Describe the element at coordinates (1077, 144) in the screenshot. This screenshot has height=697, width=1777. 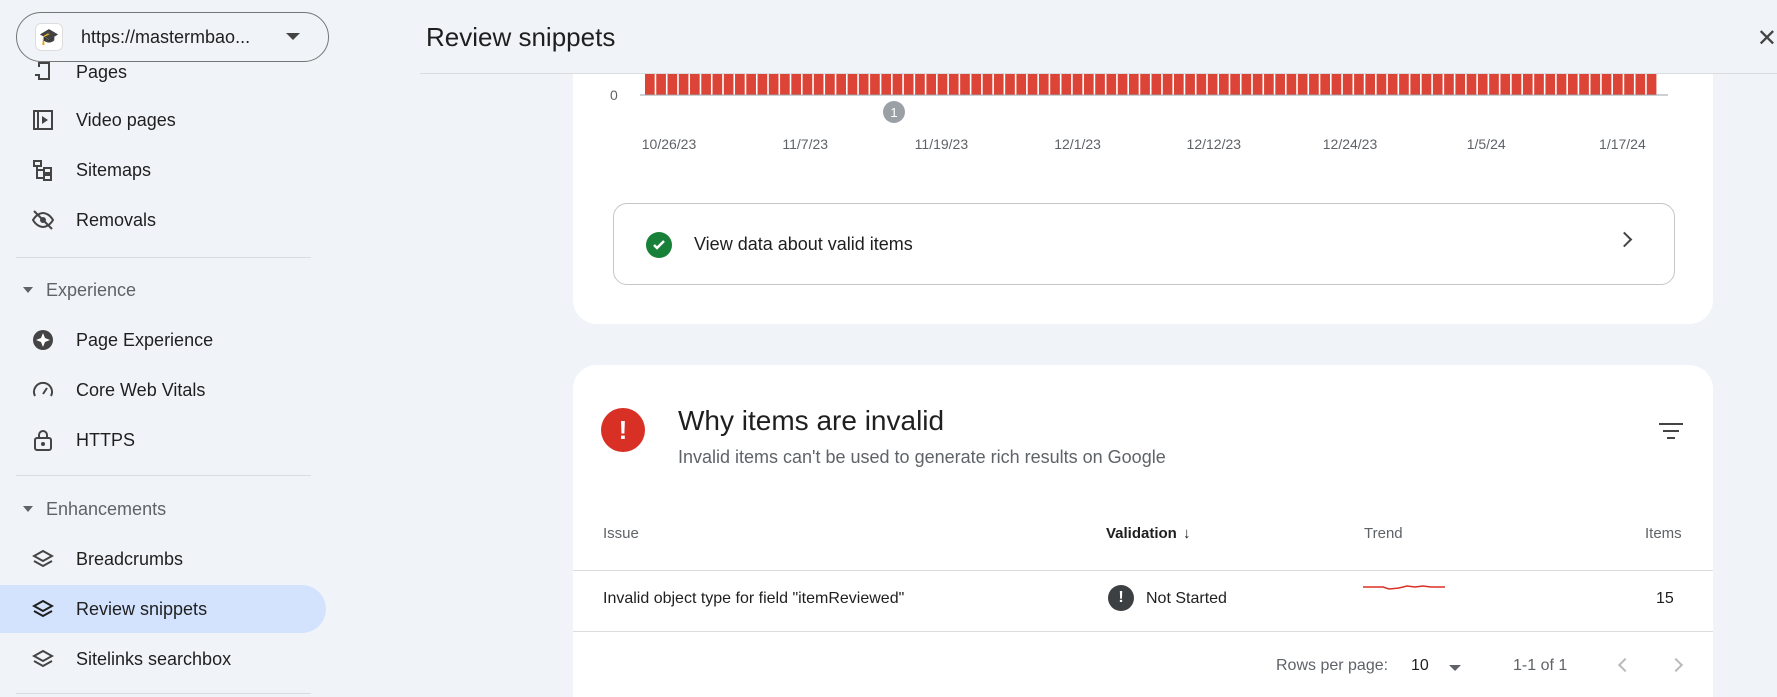
I see `x-tick-label: 12/1/23` at that location.